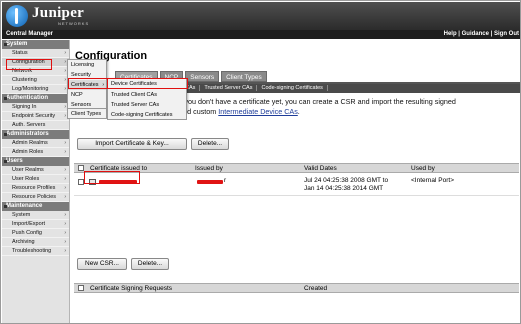  I want to click on sidebar-item-label: Configuration, so click(28, 62).